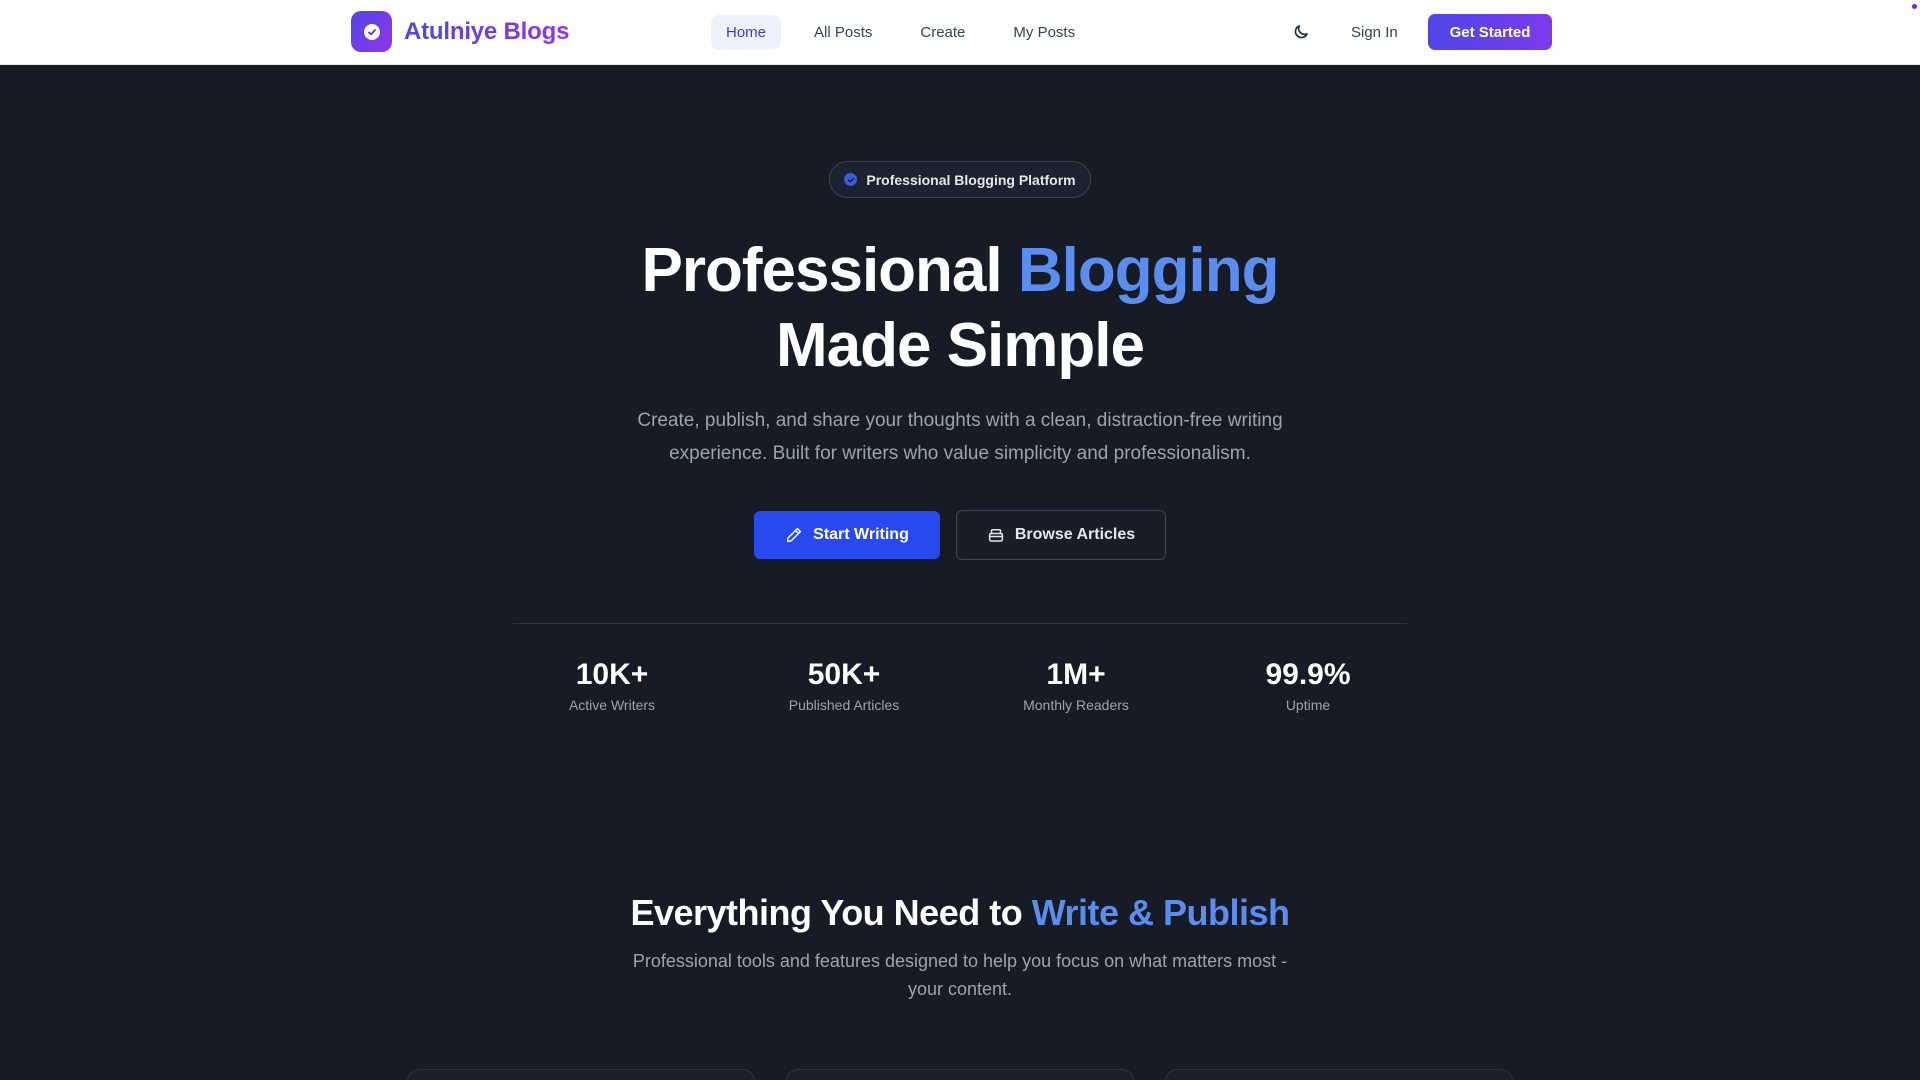 This screenshot has width=1920, height=1080. I want to click on stat-active-writers: 10K+ Active Writers, so click(612, 685).